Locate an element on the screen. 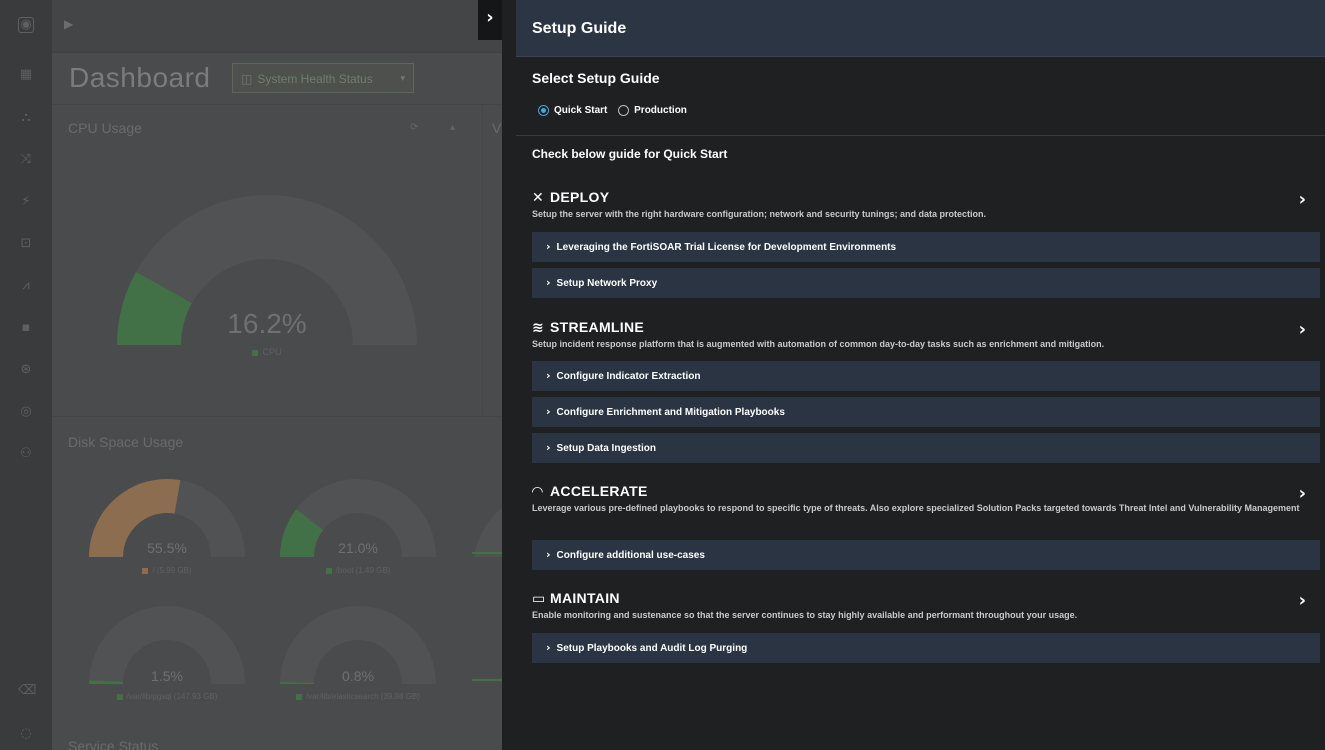 This screenshot has width=1325, height=750. close-drawer-button: › is located at coordinates (490, 20).